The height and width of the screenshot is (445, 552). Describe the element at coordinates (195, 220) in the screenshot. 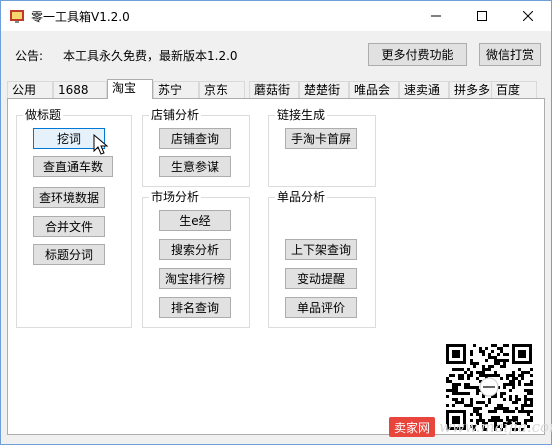

I see `shengejing-button: 生e经` at that location.